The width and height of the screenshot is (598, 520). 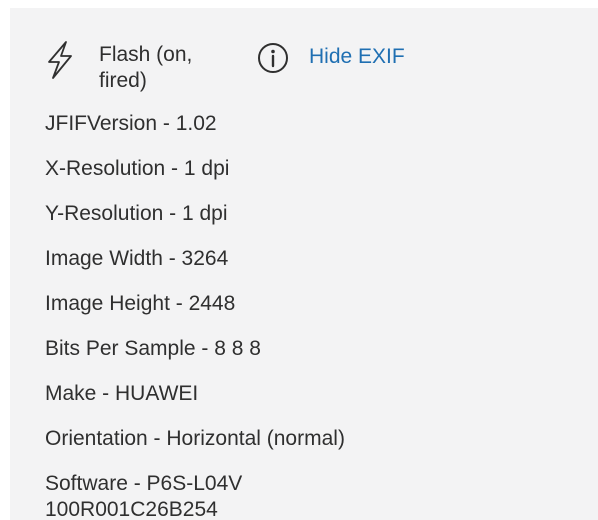 What do you see at coordinates (136, 213) in the screenshot?
I see `exif-item-y-resolution: Y-Resolution - 1 dpi` at bounding box center [136, 213].